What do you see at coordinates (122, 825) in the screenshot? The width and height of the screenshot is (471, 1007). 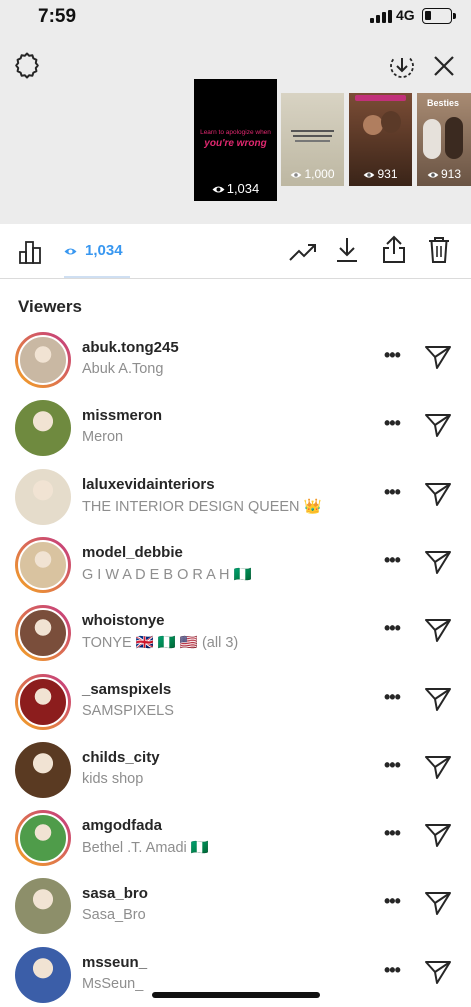 I see `viewer-username: amgodfada` at bounding box center [122, 825].